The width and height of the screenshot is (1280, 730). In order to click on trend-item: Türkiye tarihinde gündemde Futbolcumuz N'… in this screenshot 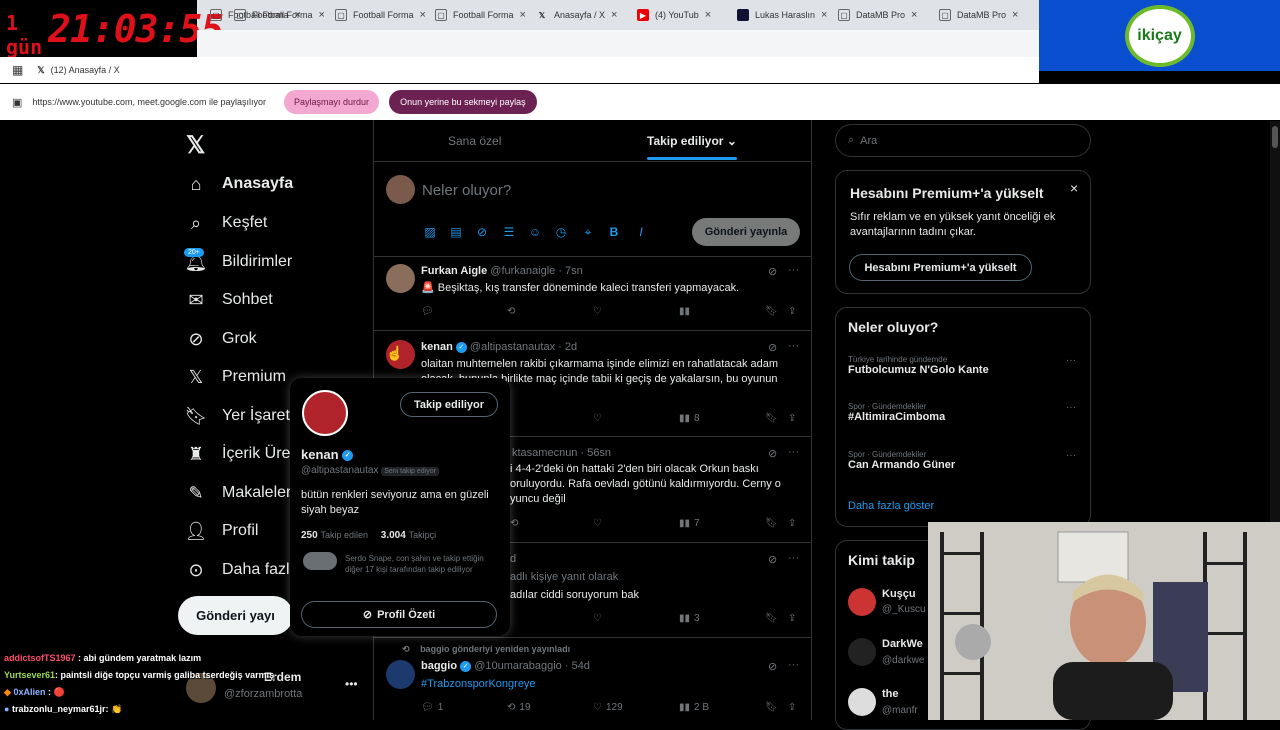, I will do `click(918, 365)`.